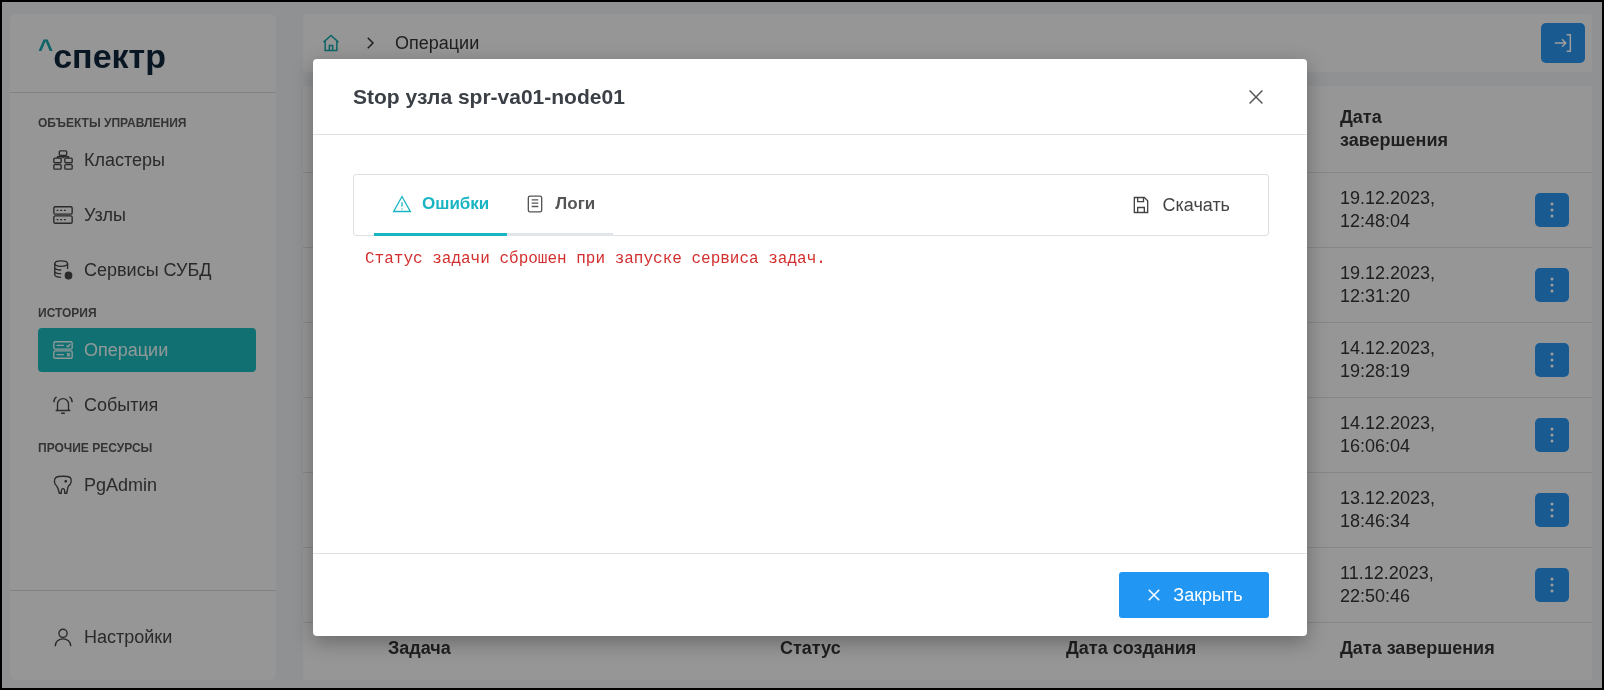  Describe the element at coordinates (1387, 584) in the screenshot. I see `table-cell-text: 11.12.2023, 22:50:46` at that location.